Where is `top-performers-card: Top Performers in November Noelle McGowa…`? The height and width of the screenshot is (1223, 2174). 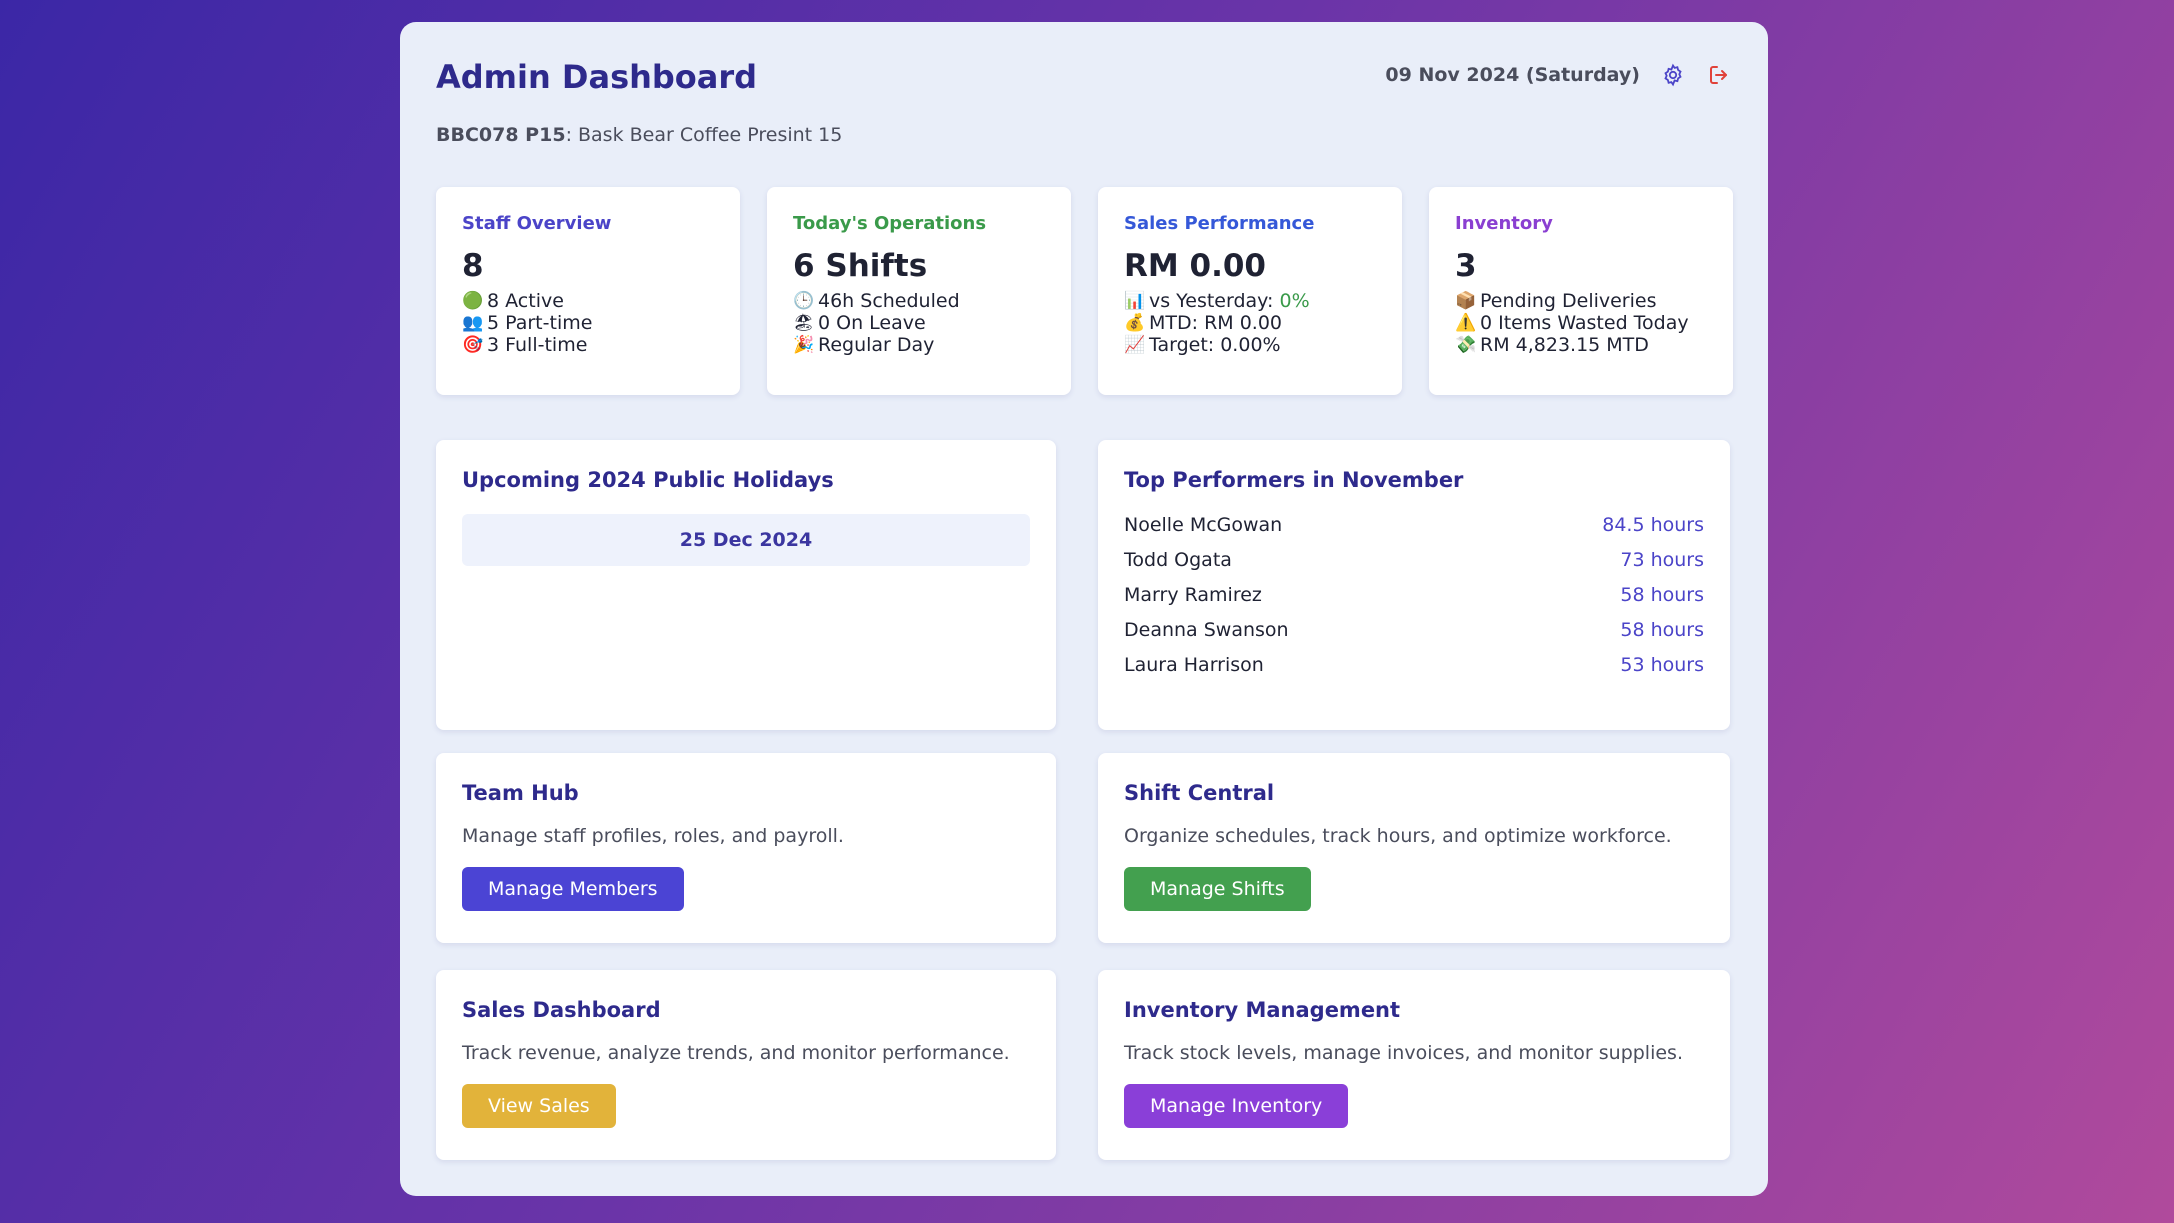 top-performers-card: Top Performers in November Noelle McGowa… is located at coordinates (1414, 585).